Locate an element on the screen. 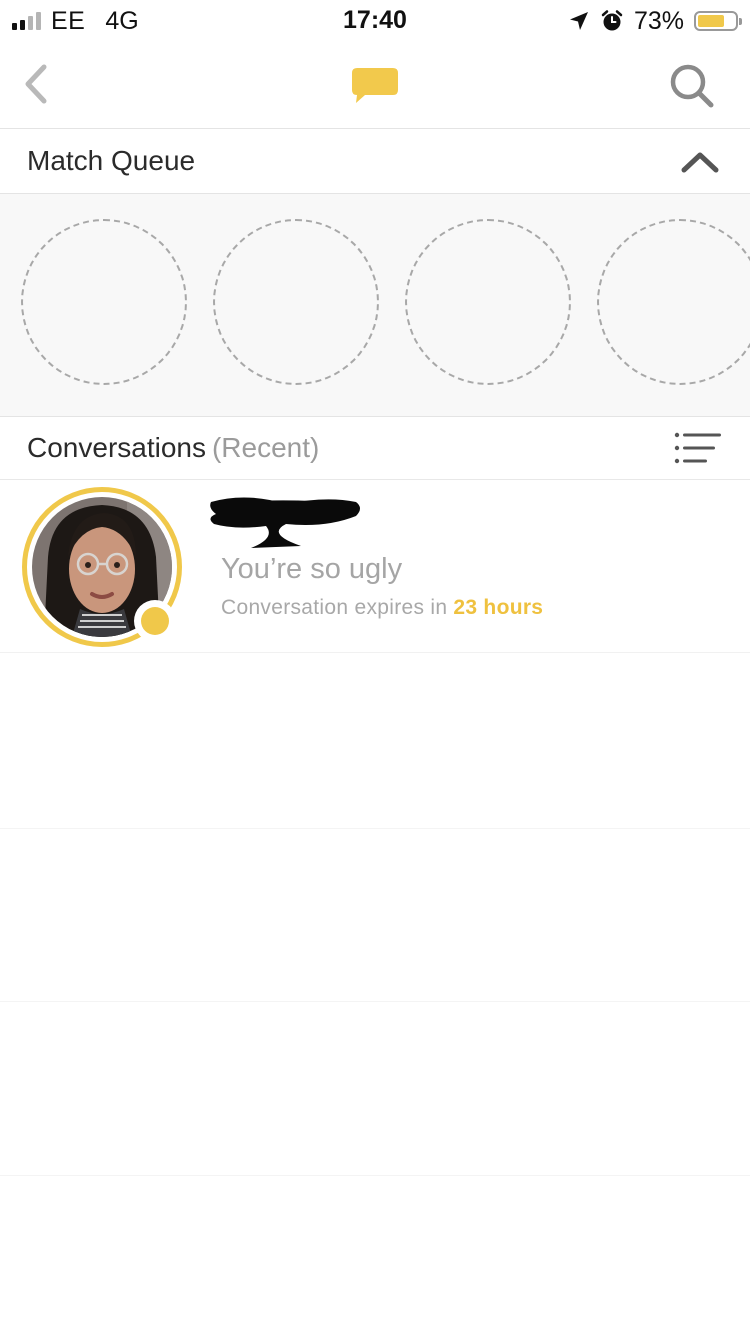 This screenshot has height=1334, width=750. back-chevron-icon is located at coordinates (38, 84).